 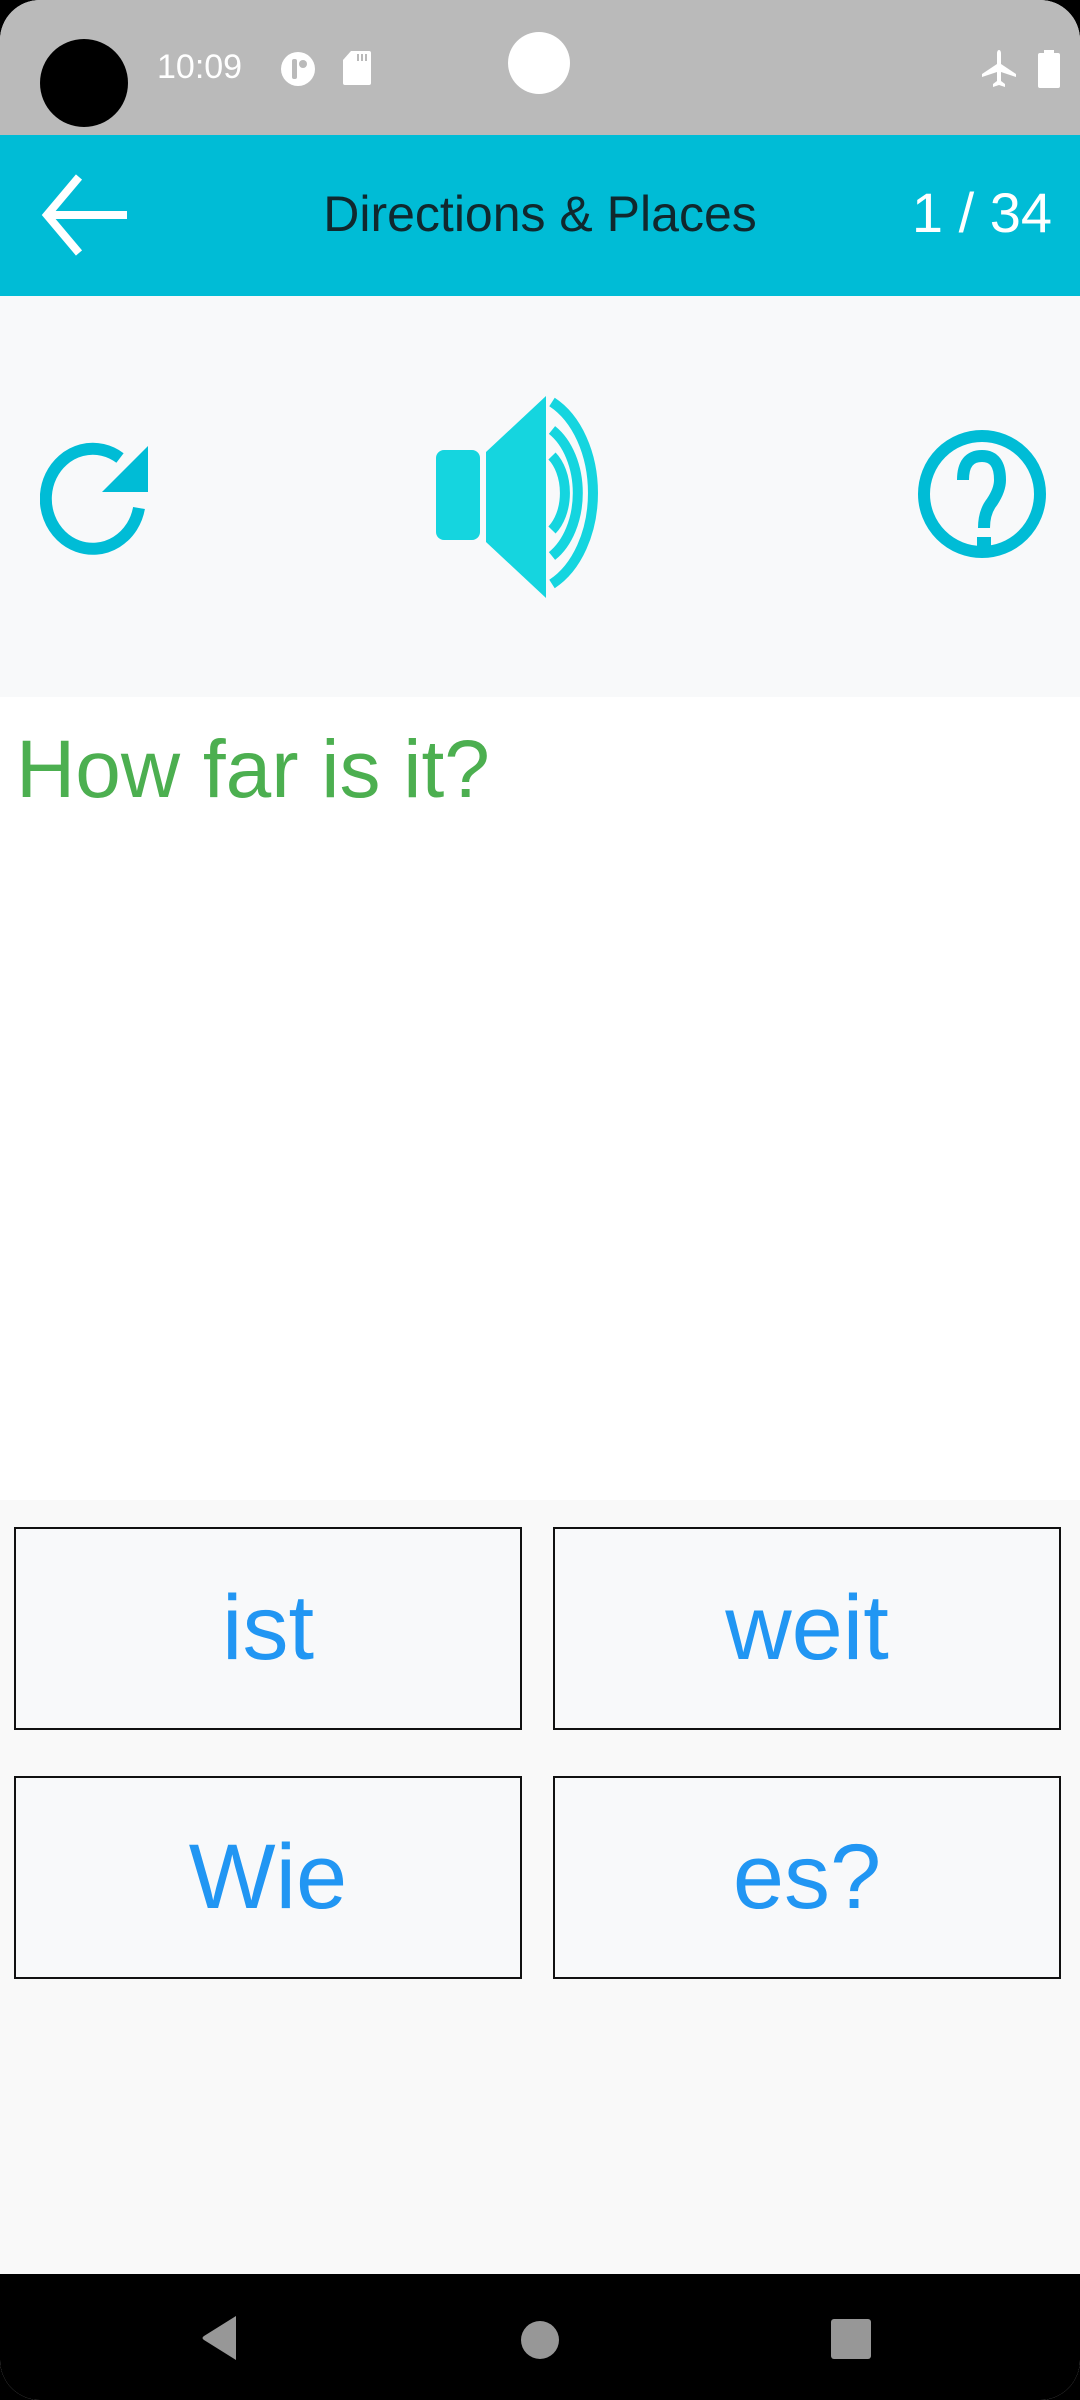 I want to click on speaker-icon, so click(x=517, y=497).